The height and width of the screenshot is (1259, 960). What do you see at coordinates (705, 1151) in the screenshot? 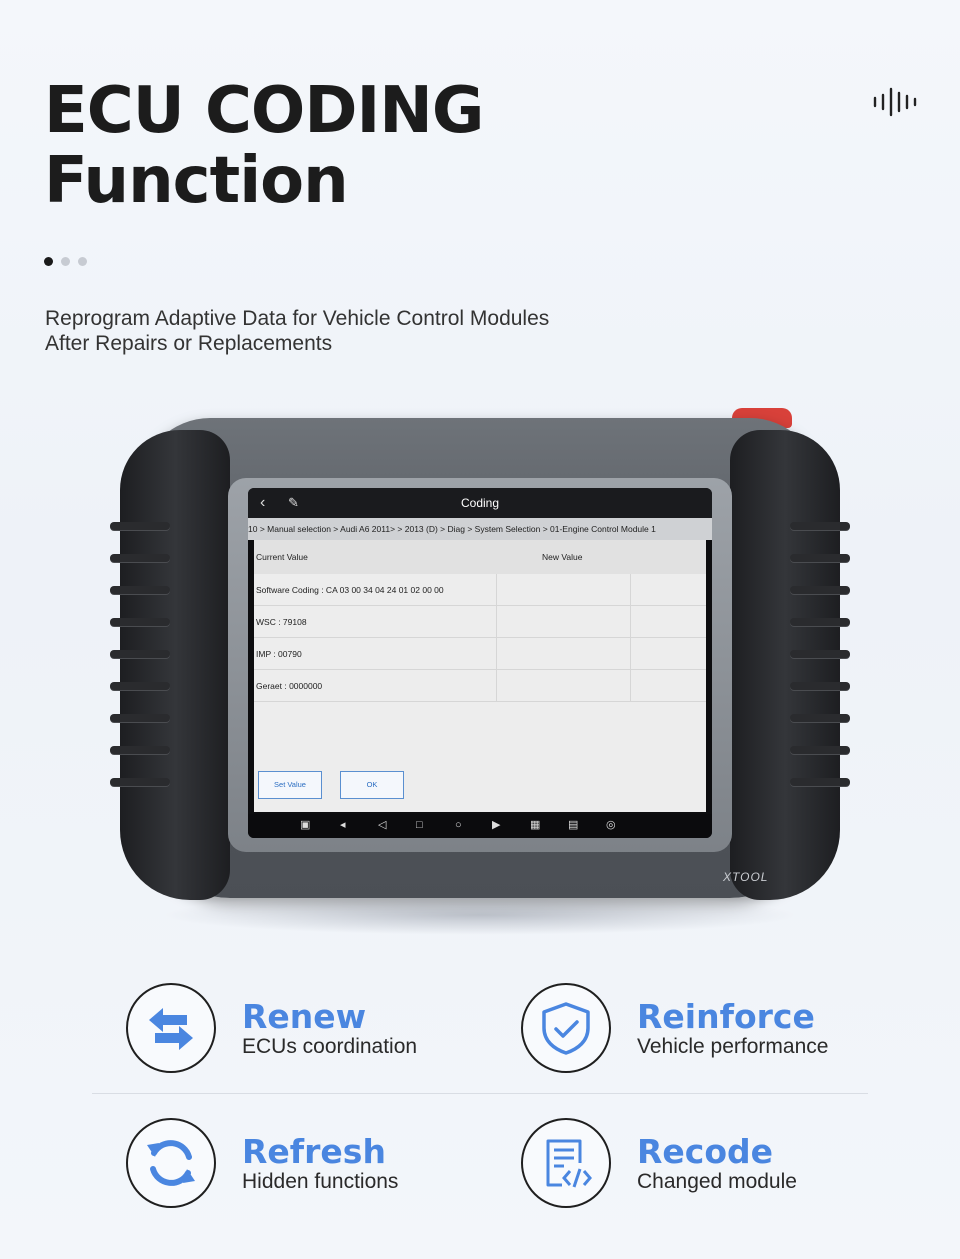
I see `feature-title: Recode` at bounding box center [705, 1151].